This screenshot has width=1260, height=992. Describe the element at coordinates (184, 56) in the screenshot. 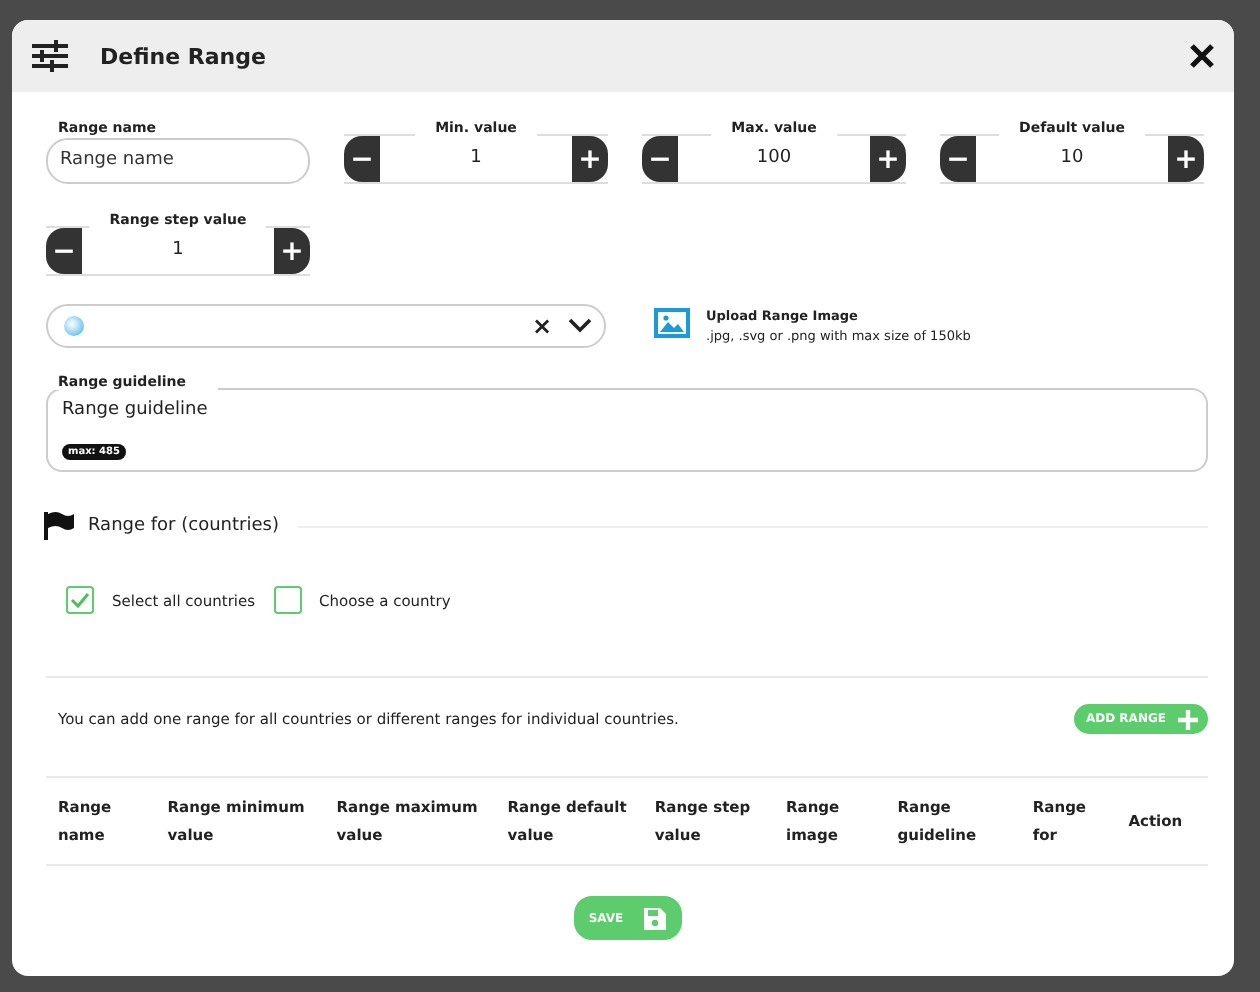

I see `dialog-title: Define Range` at that location.